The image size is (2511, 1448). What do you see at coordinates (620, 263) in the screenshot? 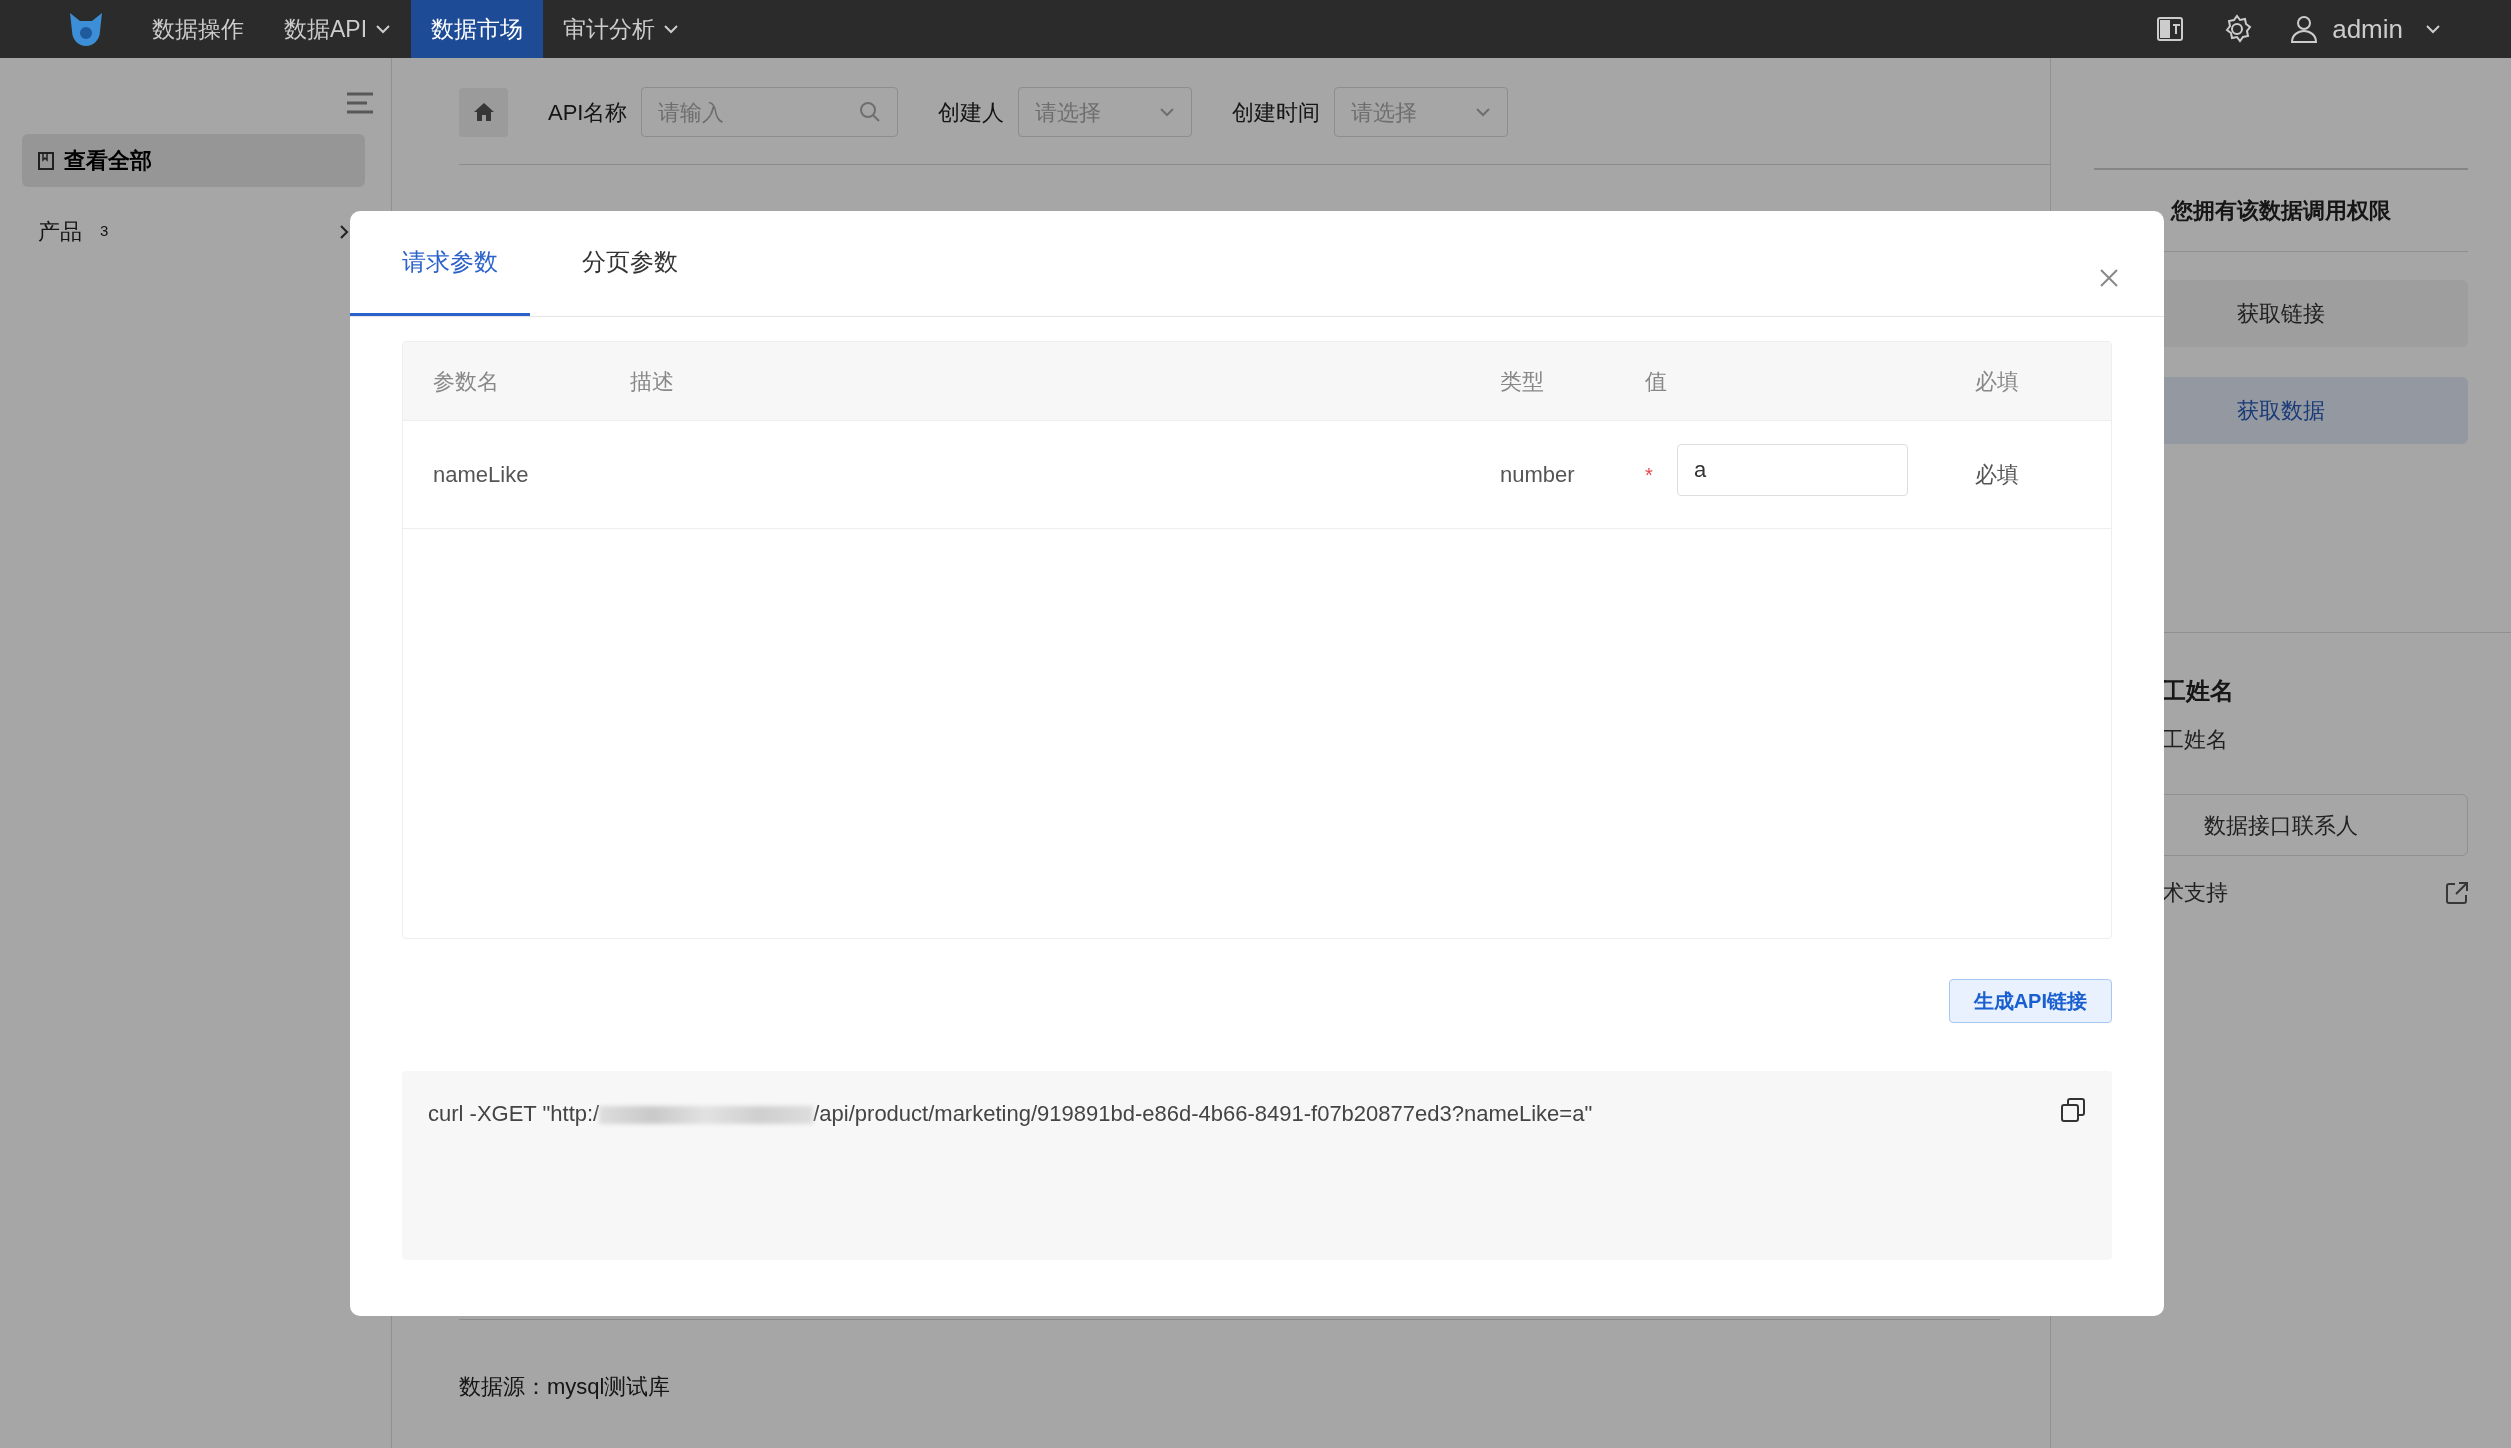
I see `tab: 分页参数` at bounding box center [620, 263].